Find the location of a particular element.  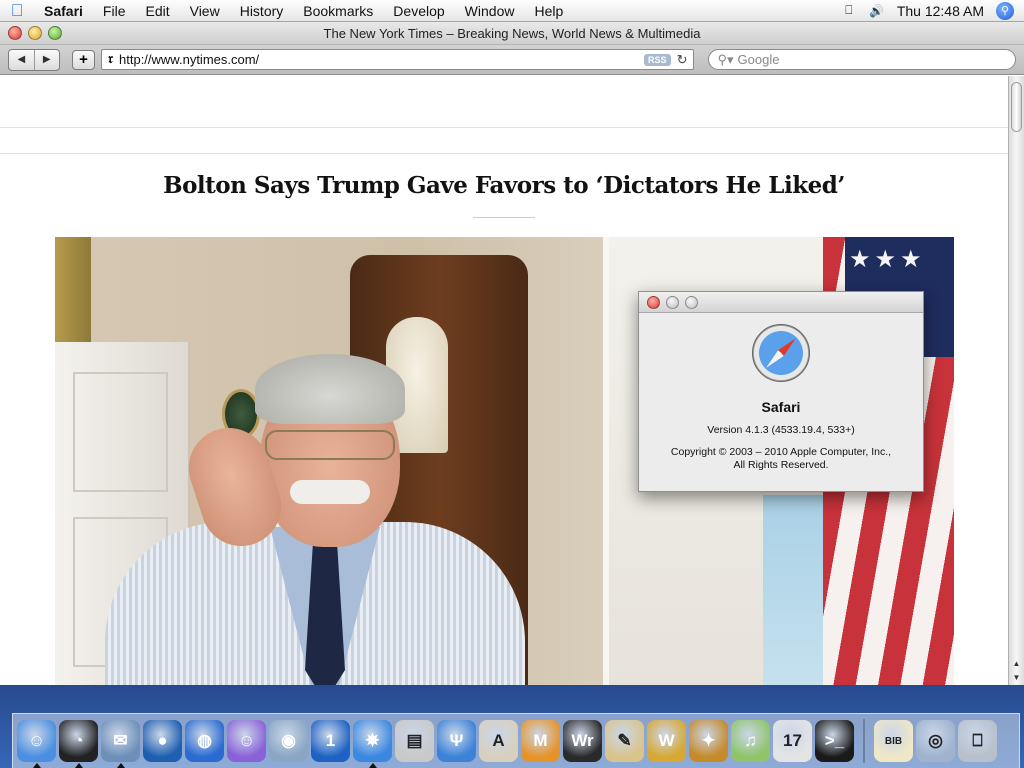

header-divider-bottom is located at coordinates (504, 153).